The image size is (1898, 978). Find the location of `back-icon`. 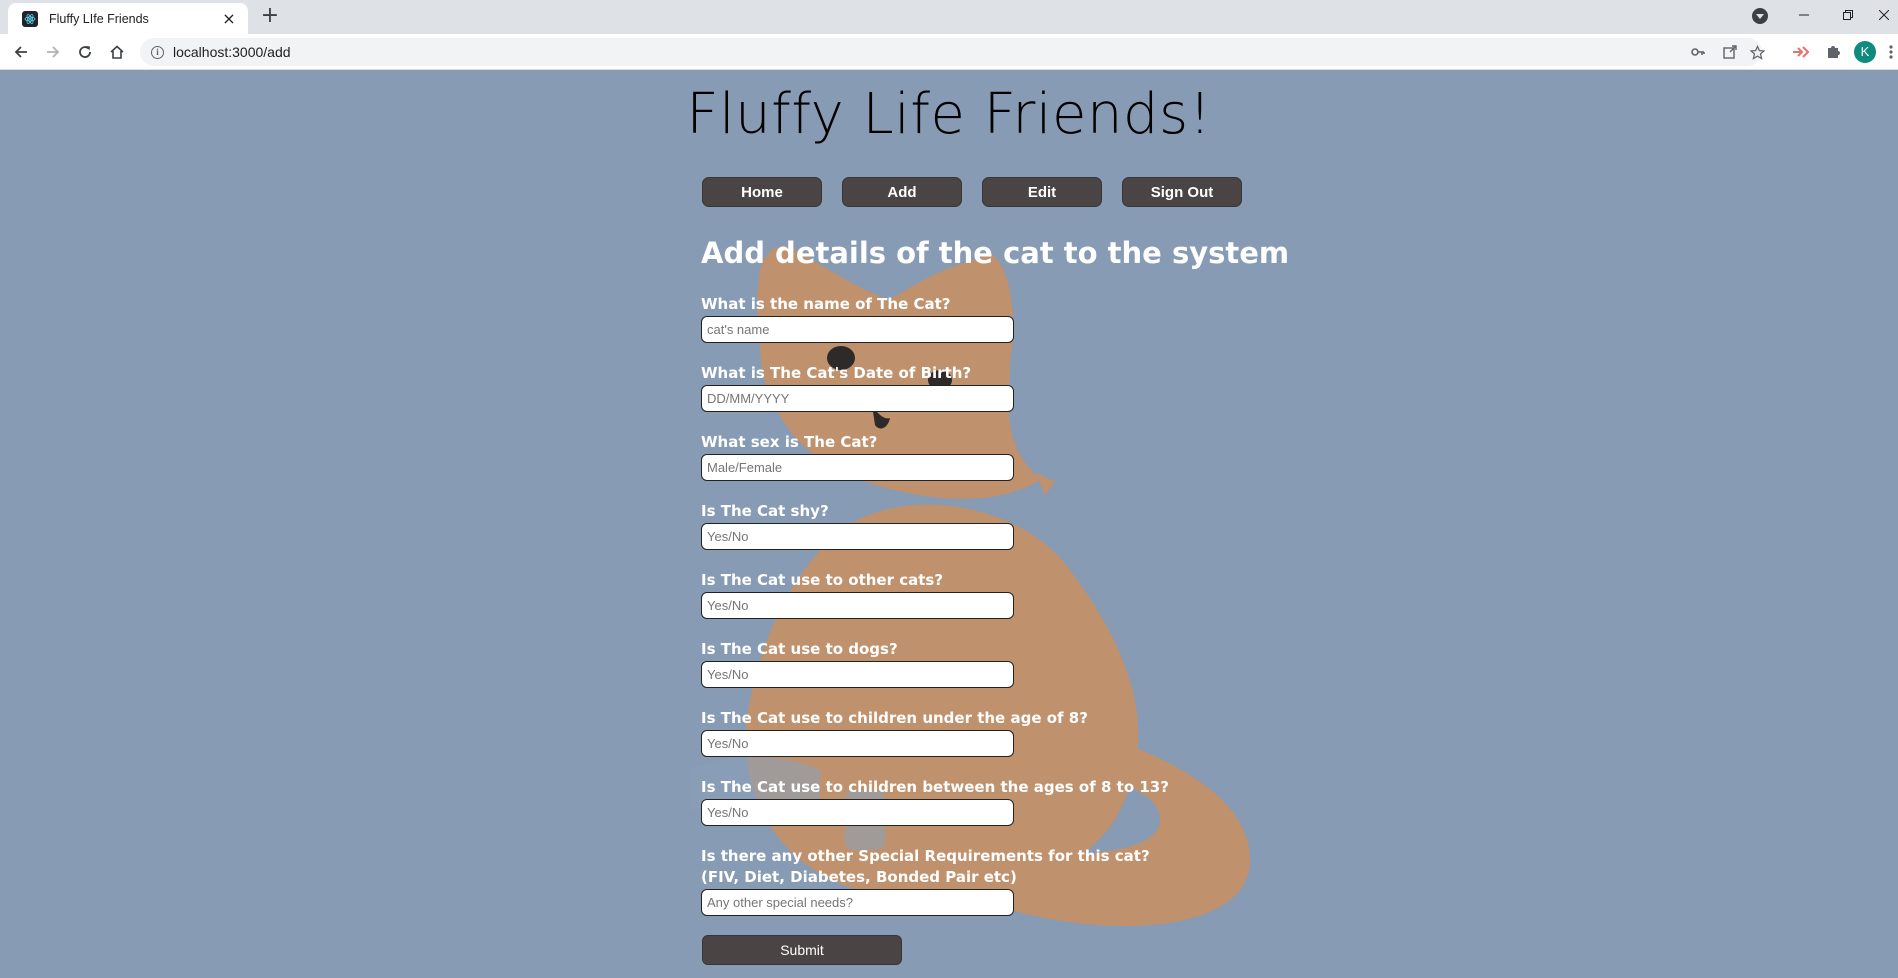

back-icon is located at coordinates (21, 52).